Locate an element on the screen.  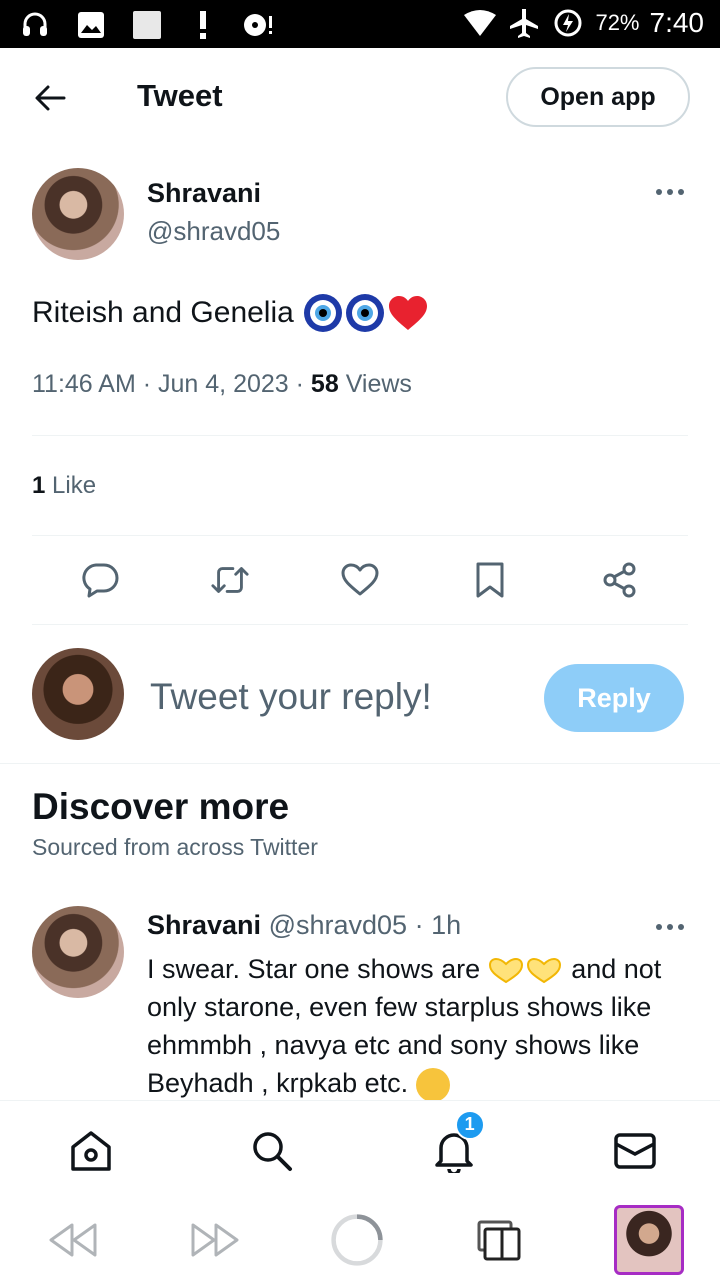
post-author-avatar is located at coordinates (78, 952).